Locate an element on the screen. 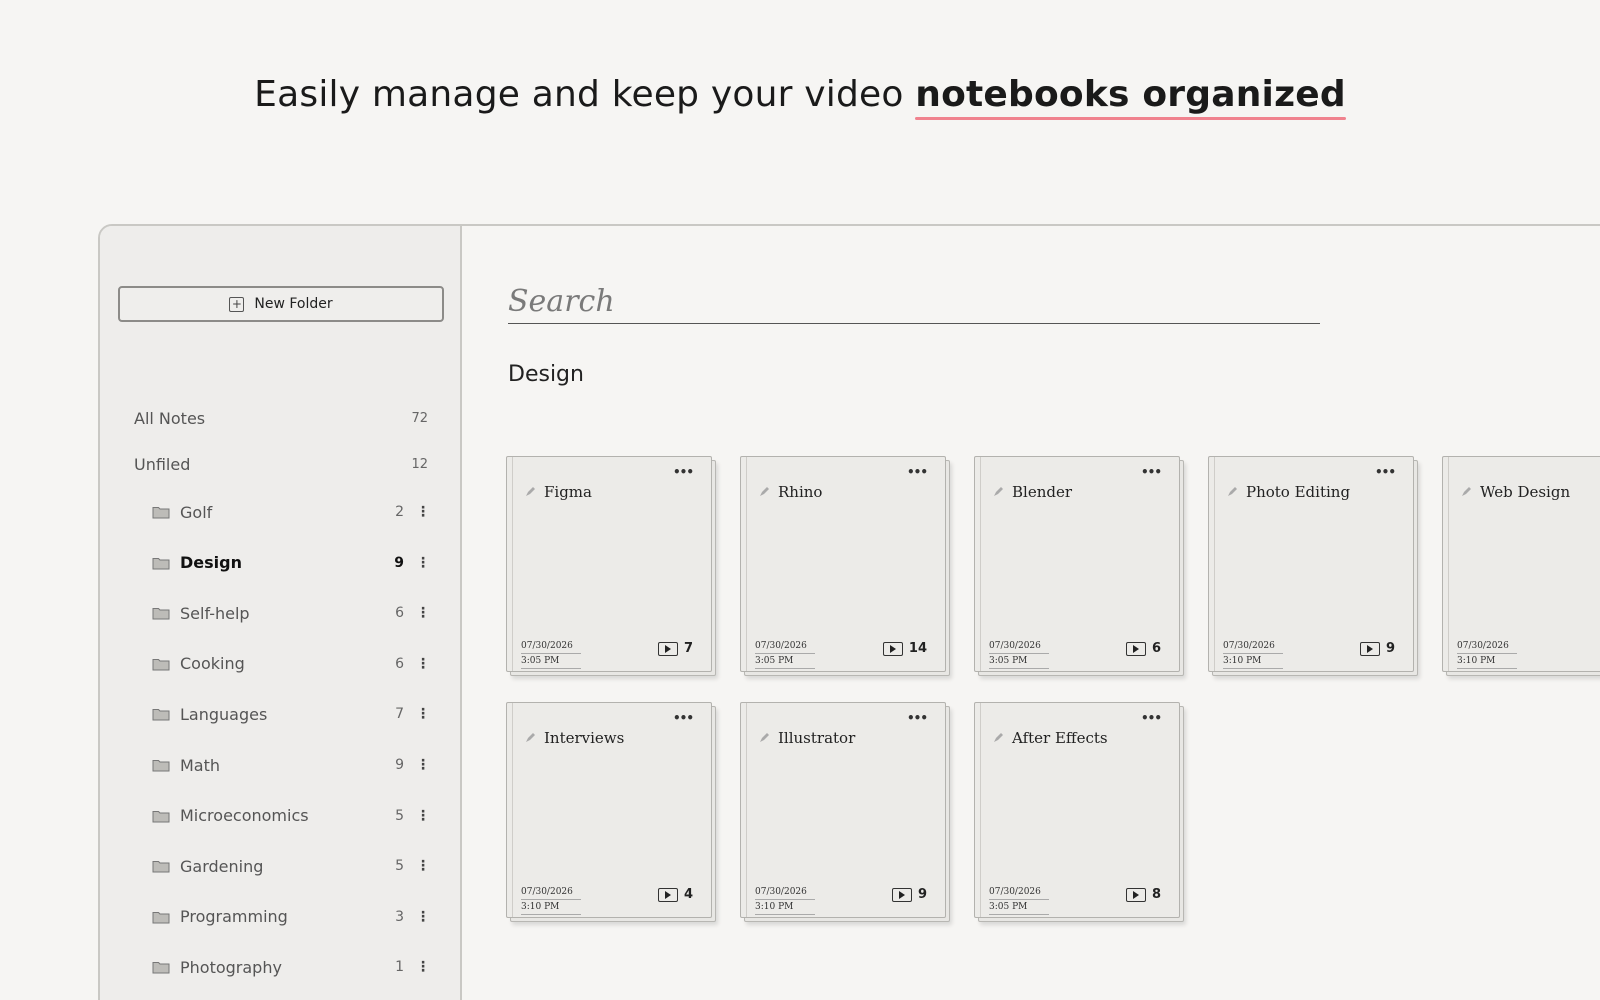 The image size is (1600, 1000). sidebar-folder-item: Cooking 6 ⋮ is located at coordinates (291, 664).